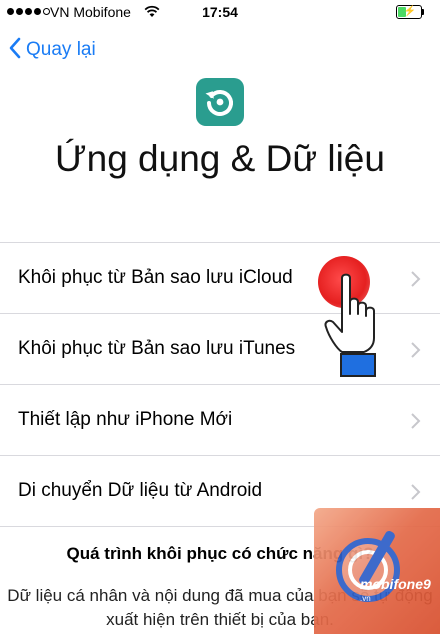 The width and height of the screenshot is (440, 634). Describe the element at coordinates (377, 571) in the screenshot. I see `mobifone9-watermark-logo: mobifone9 .vn` at that location.